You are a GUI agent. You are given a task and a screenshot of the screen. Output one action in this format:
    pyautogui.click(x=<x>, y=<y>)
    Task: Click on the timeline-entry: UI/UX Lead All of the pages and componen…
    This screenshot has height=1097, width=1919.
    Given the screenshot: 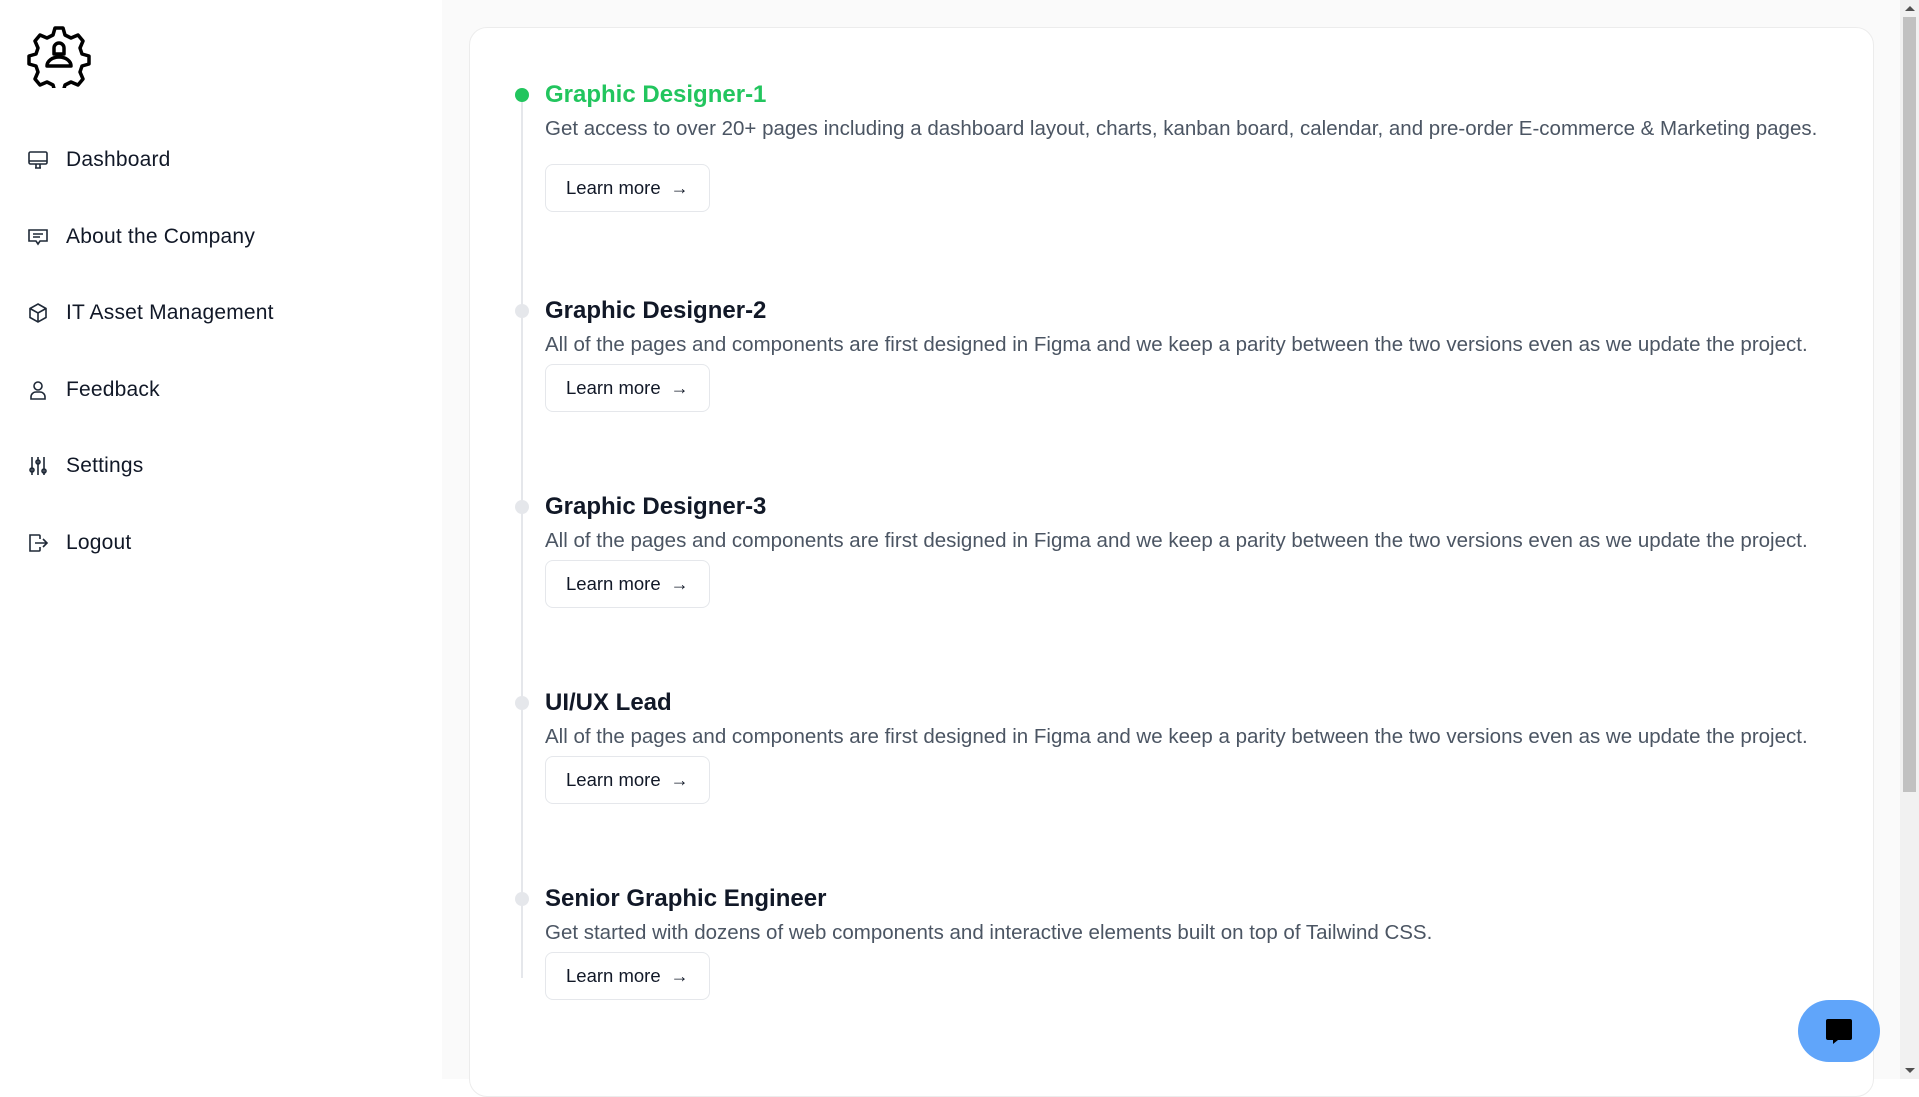 What is the action you would take?
    pyautogui.click(x=1183, y=784)
    